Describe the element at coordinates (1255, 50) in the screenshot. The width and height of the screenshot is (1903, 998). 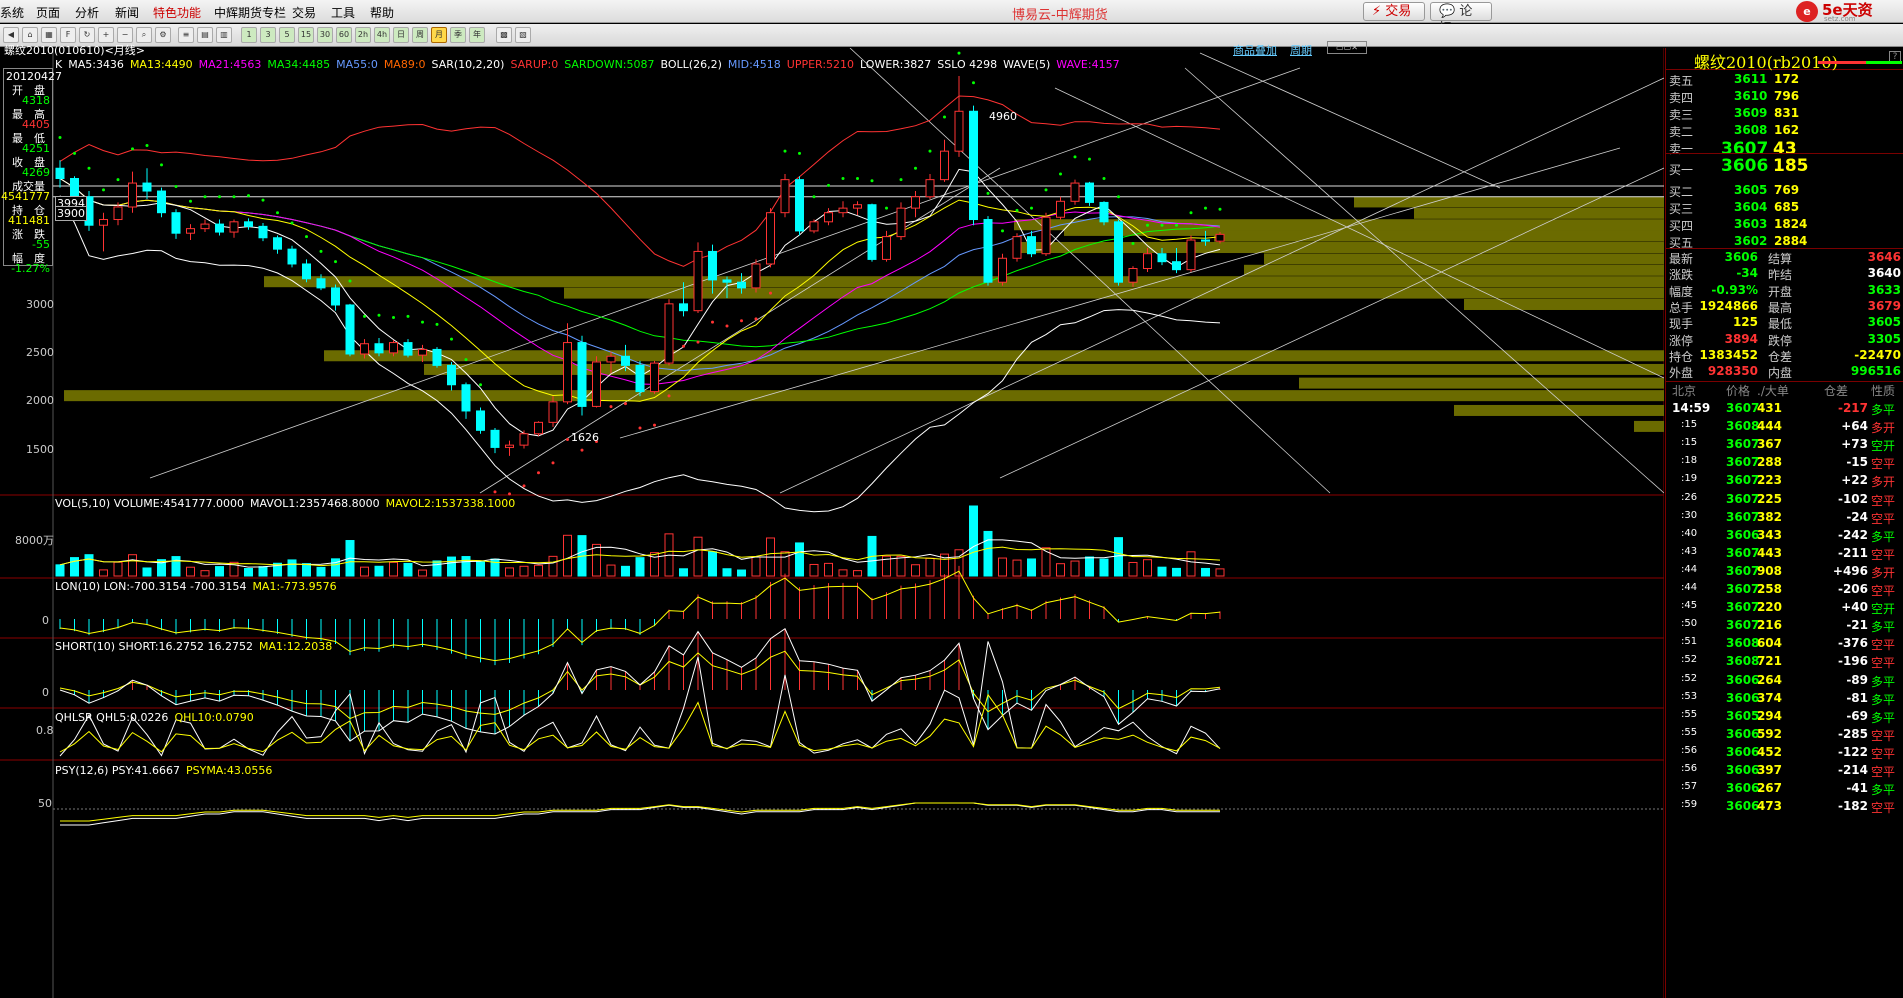
I see `overlay-link: 商品叠加` at that location.